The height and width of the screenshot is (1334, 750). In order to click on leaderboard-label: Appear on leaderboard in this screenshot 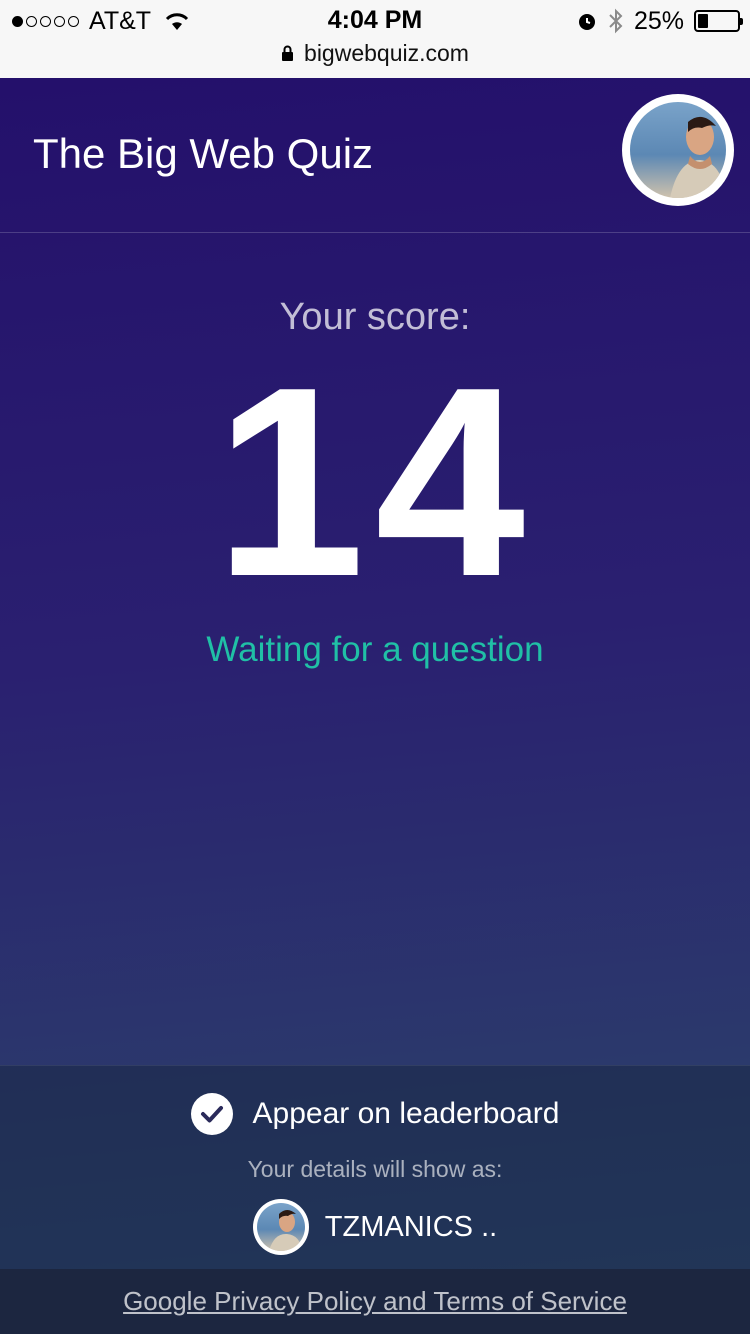, I will do `click(406, 1114)`.